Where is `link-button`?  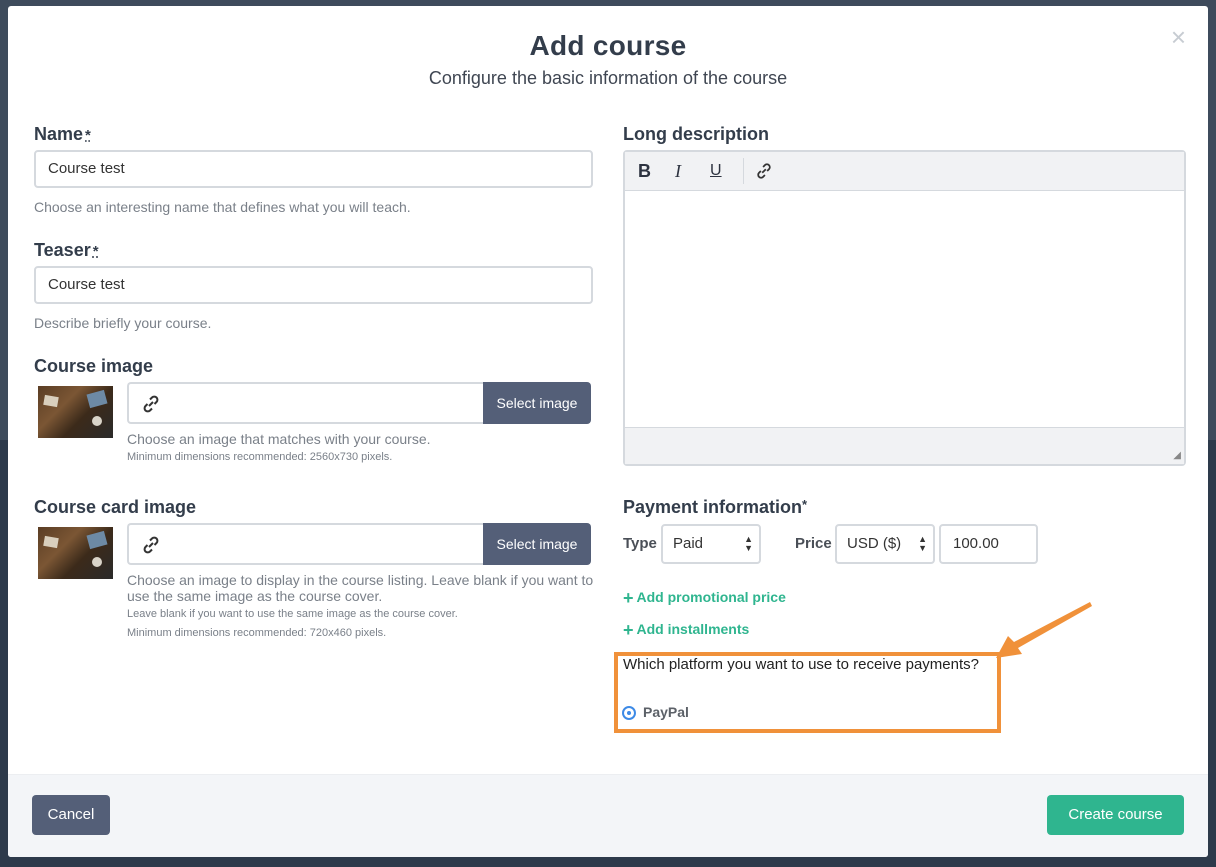 link-button is located at coordinates (764, 173).